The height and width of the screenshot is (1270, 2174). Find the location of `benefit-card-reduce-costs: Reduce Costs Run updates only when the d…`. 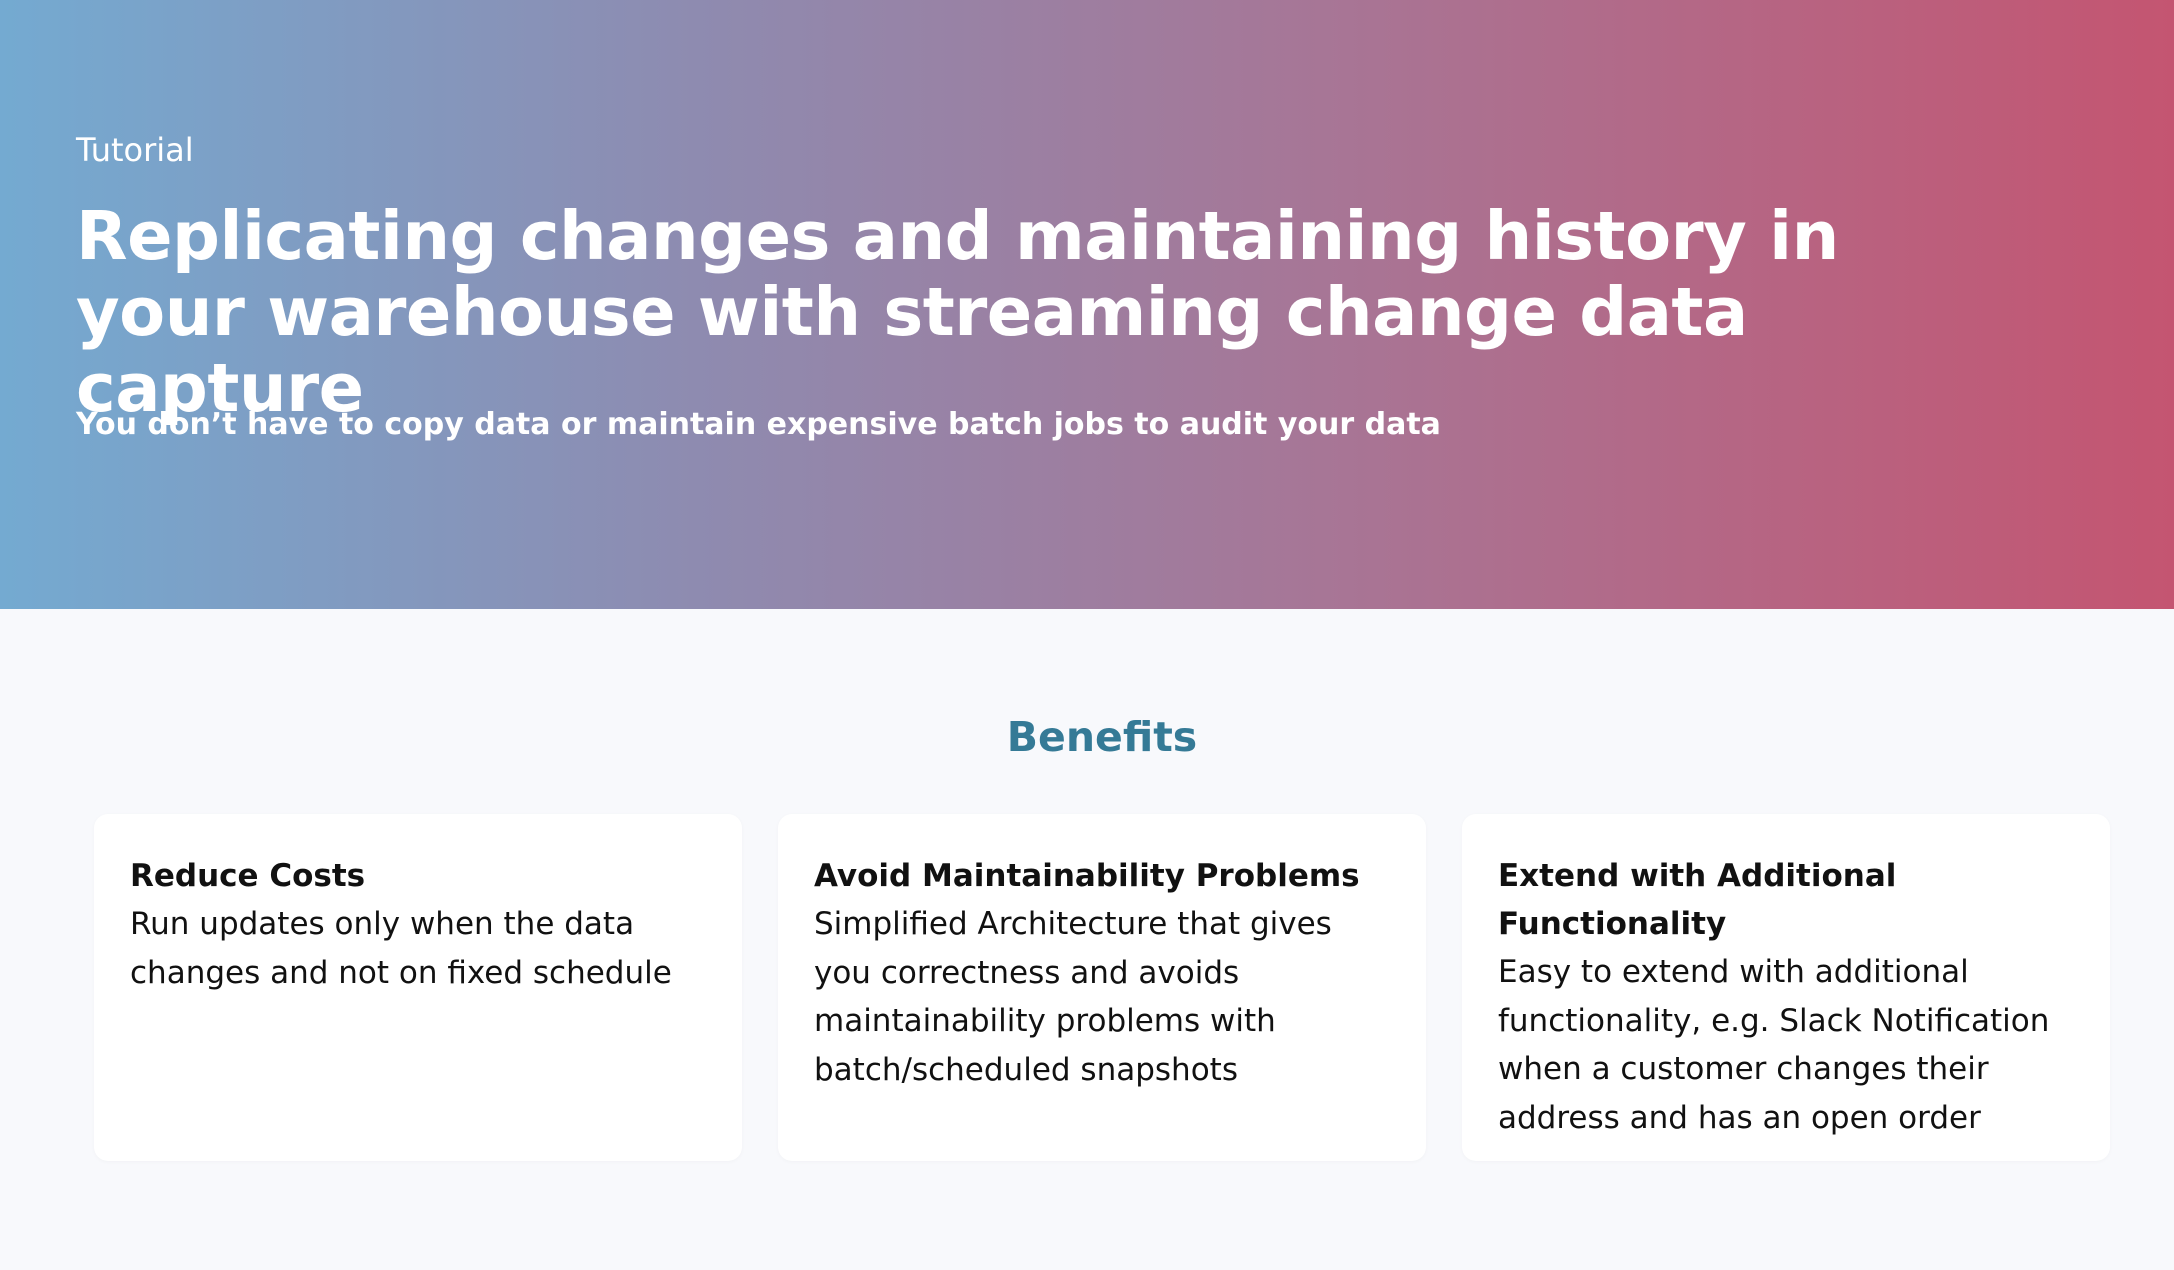

benefit-card-reduce-costs: Reduce Costs Run updates only when the d… is located at coordinates (418, 987).